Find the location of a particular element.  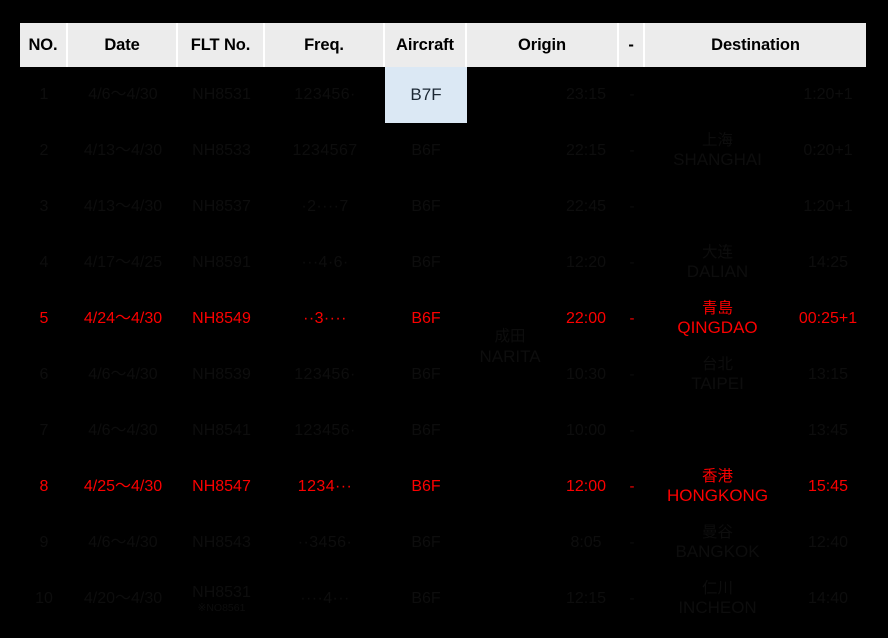

flt-no-main: NH8541 is located at coordinates (221, 430).